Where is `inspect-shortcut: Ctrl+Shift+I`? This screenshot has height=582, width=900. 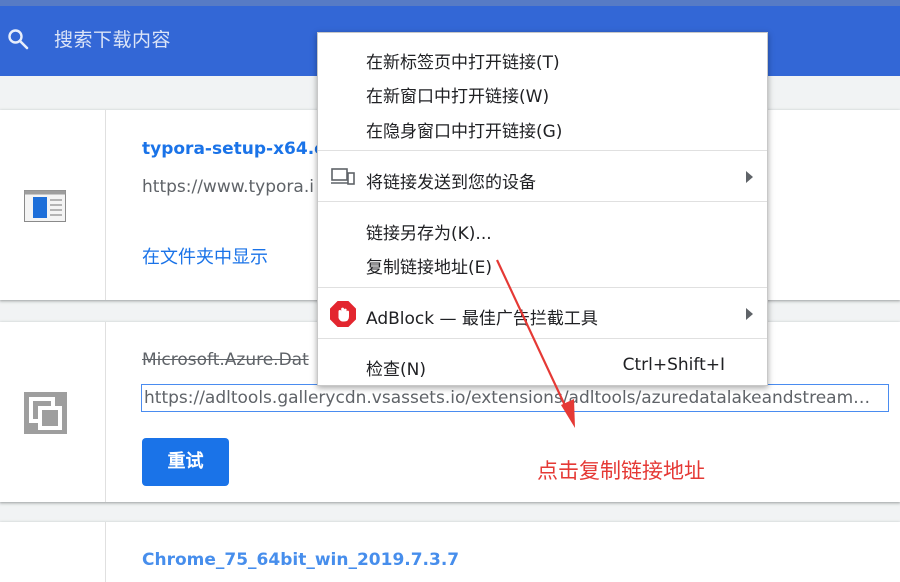 inspect-shortcut: Ctrl+Shift+I is located at coordinates (673, 365).